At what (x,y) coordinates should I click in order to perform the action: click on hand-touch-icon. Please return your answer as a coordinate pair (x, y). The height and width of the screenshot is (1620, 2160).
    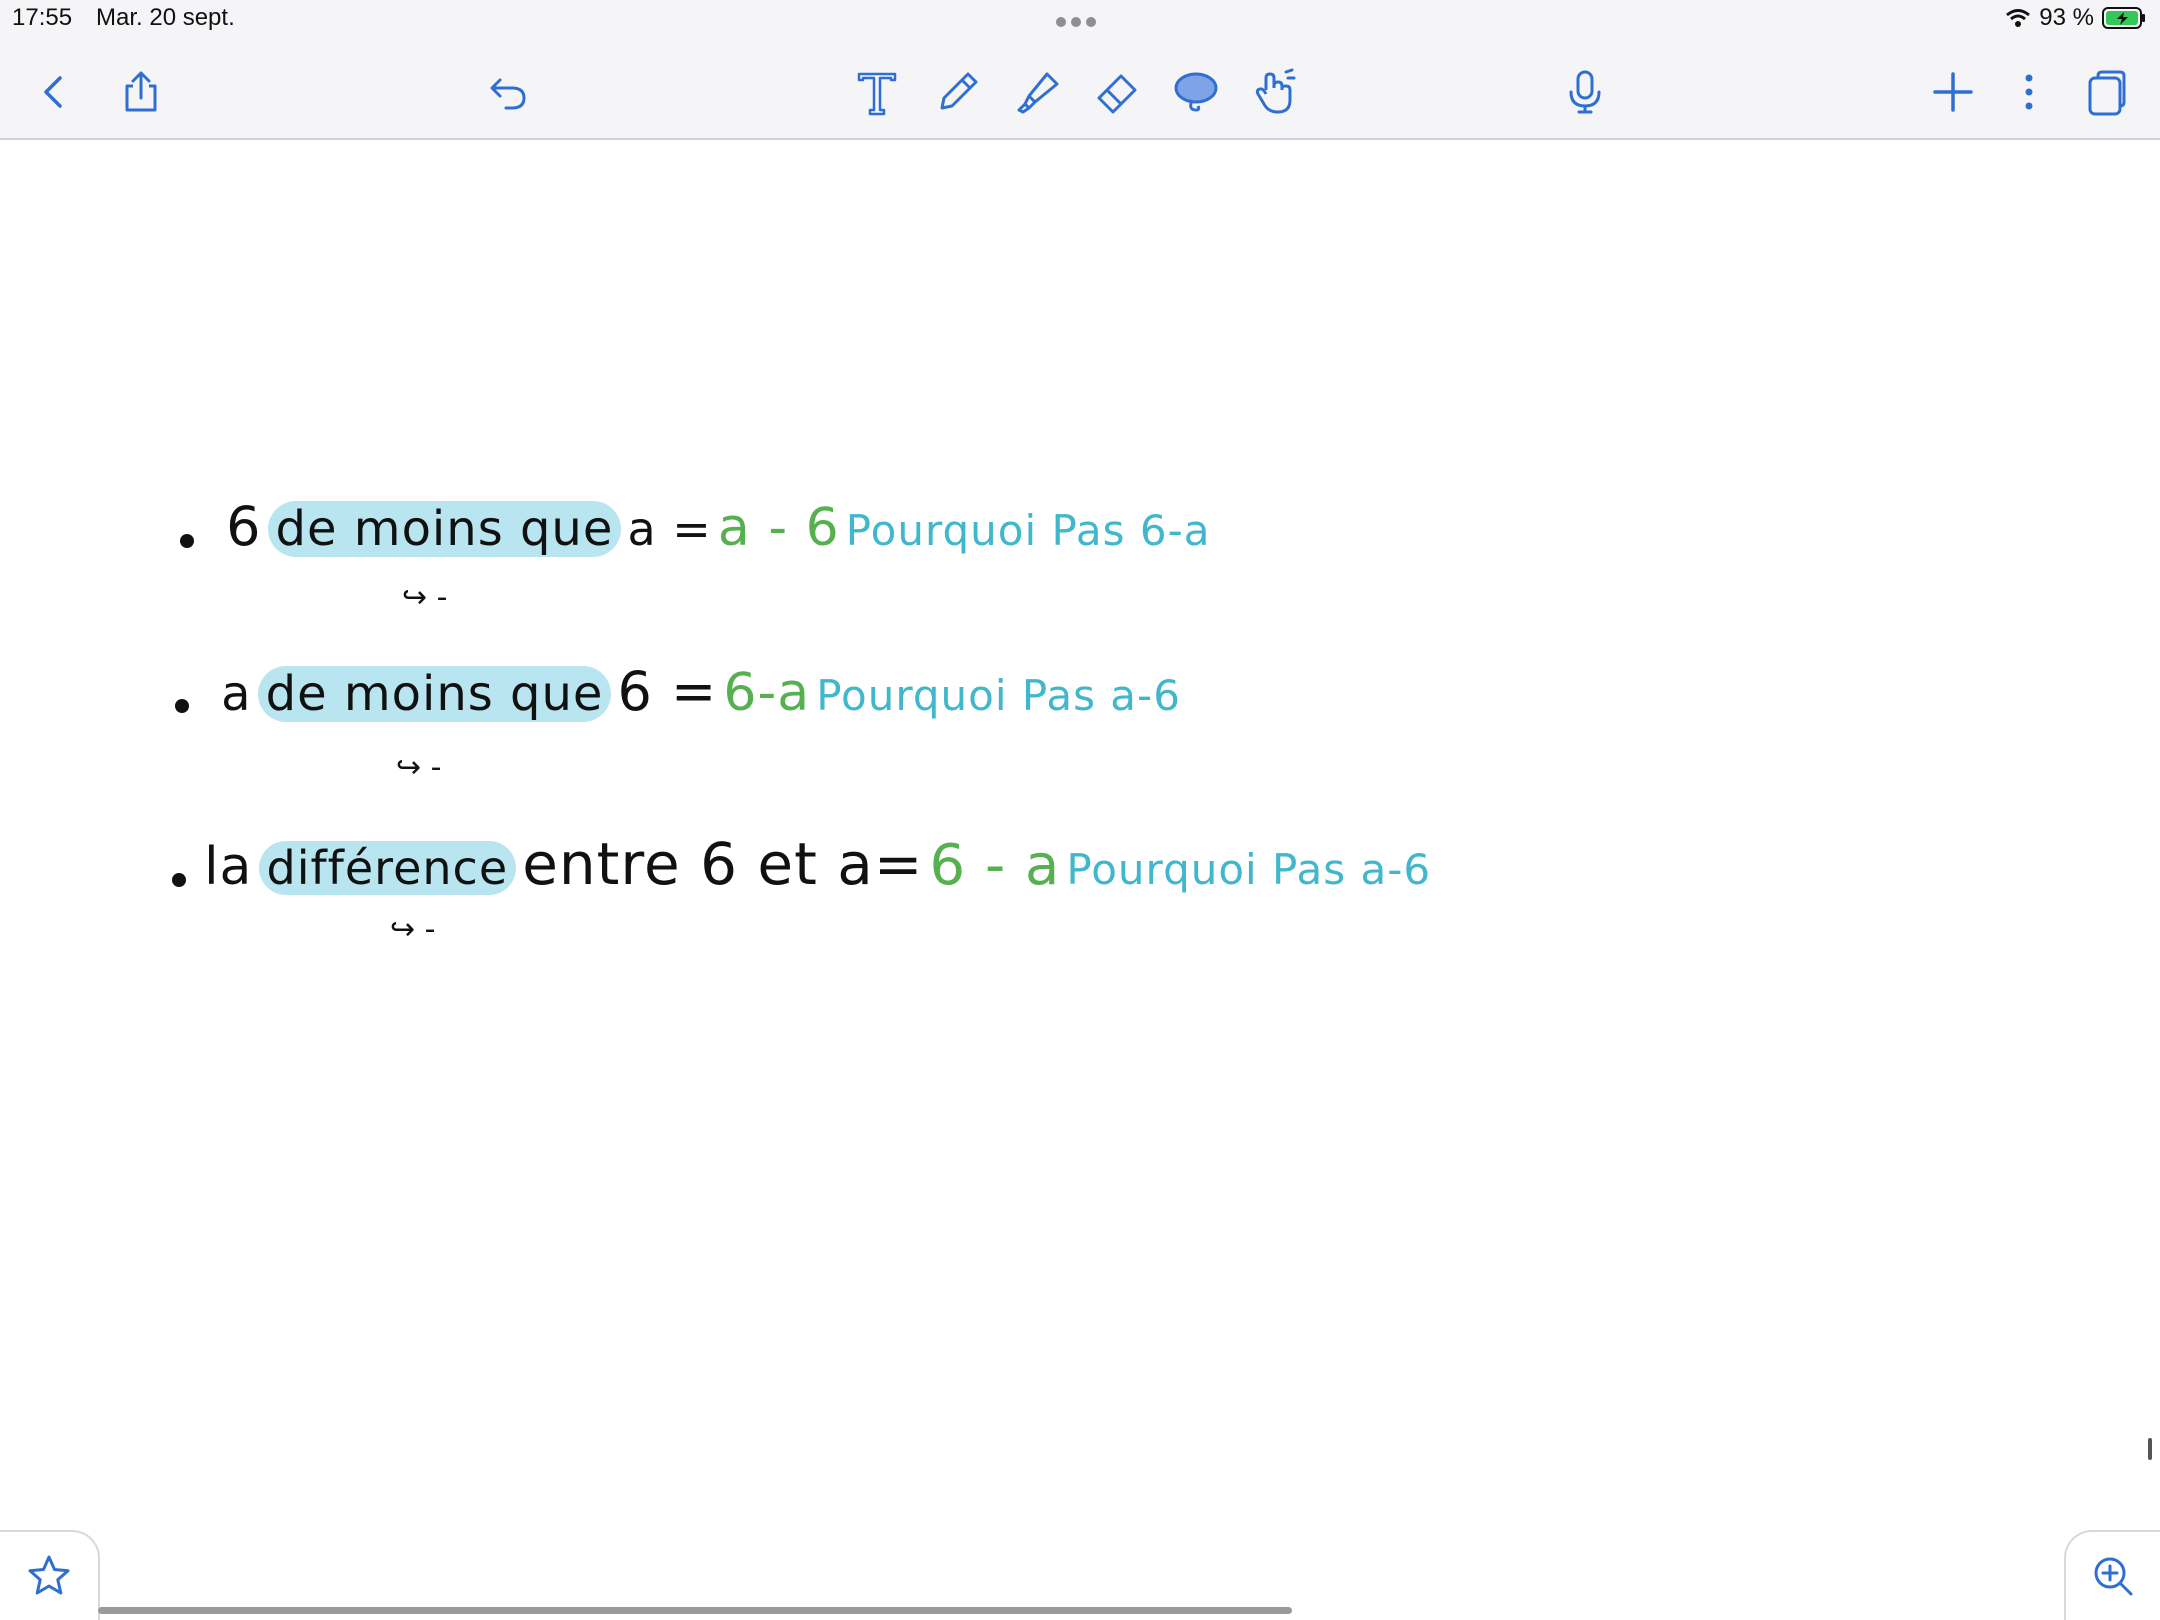
    Looking at the image, I should click on (1275, 91).